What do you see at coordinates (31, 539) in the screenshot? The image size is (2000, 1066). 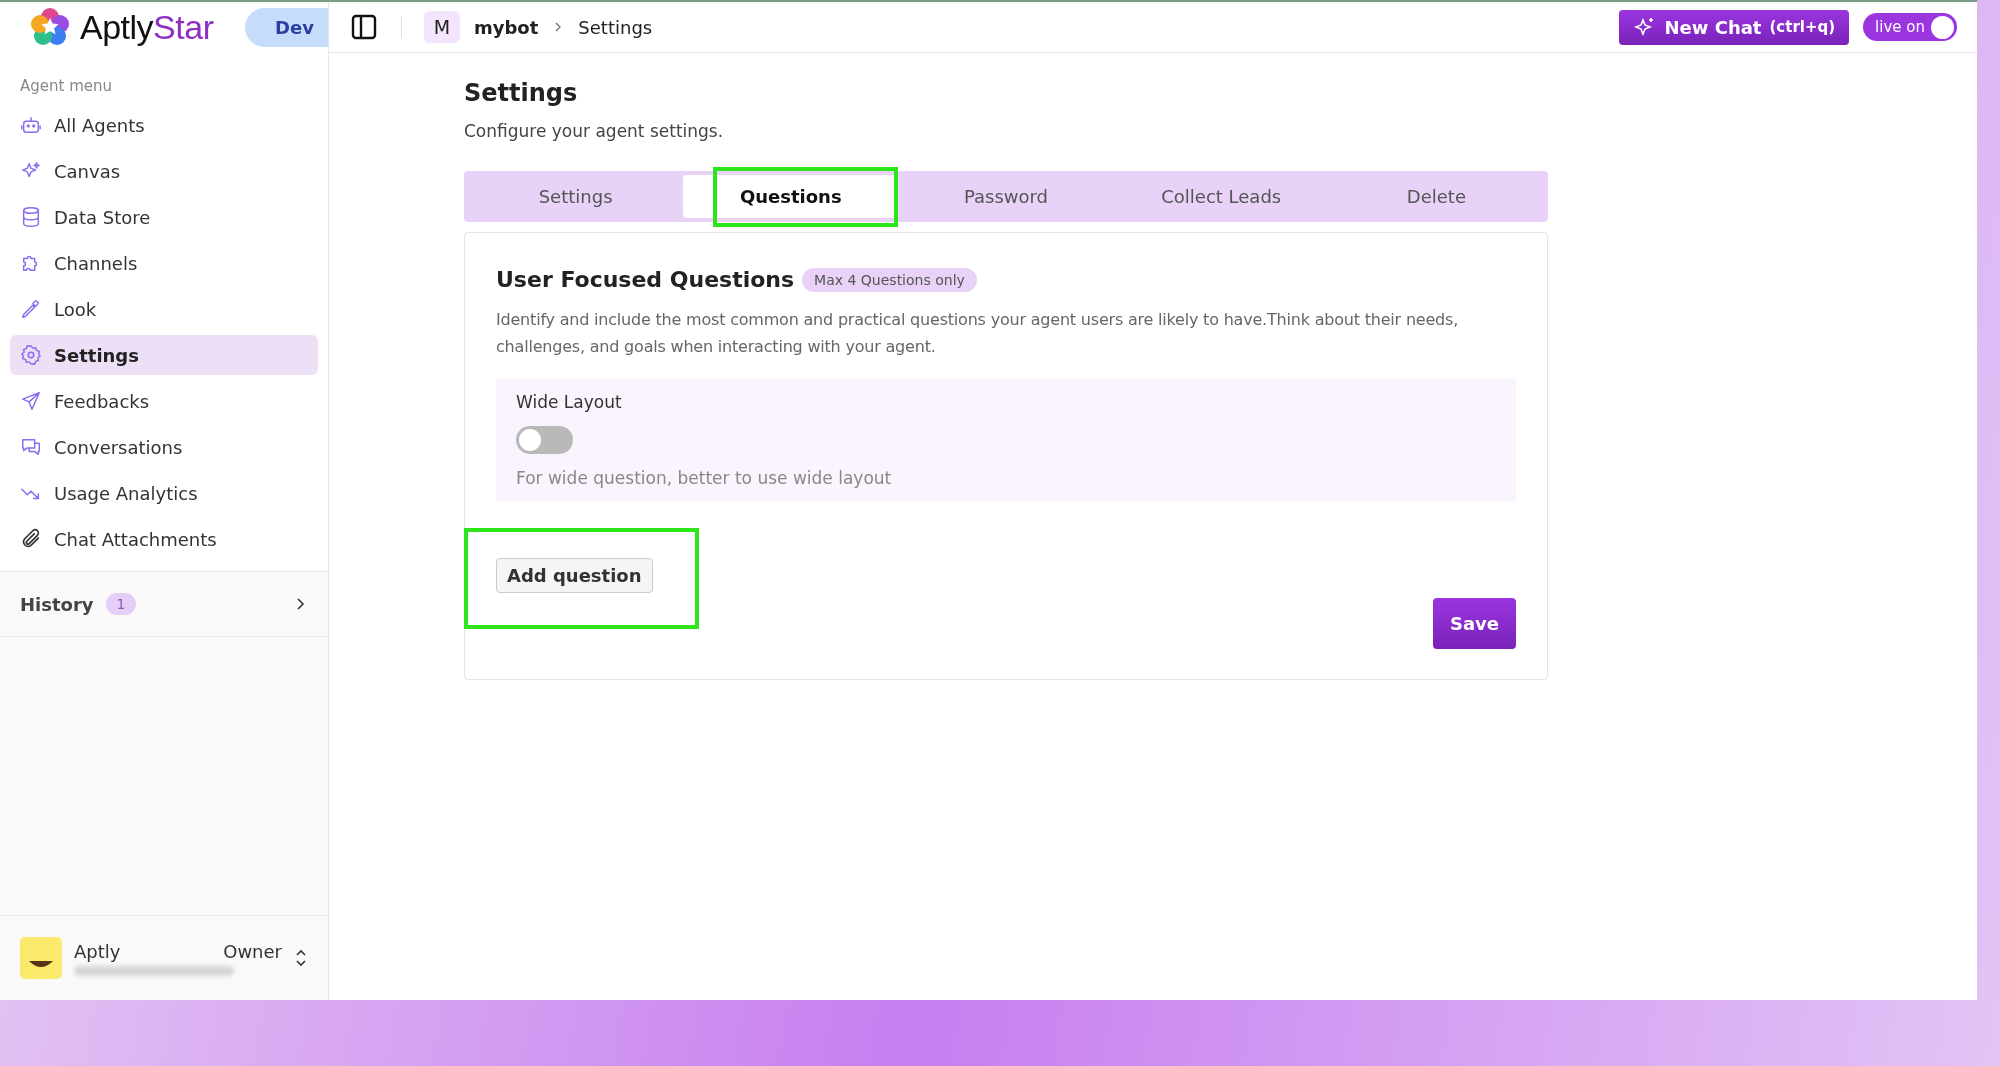 I see `clip-icon` at bounding box center [31, 539].